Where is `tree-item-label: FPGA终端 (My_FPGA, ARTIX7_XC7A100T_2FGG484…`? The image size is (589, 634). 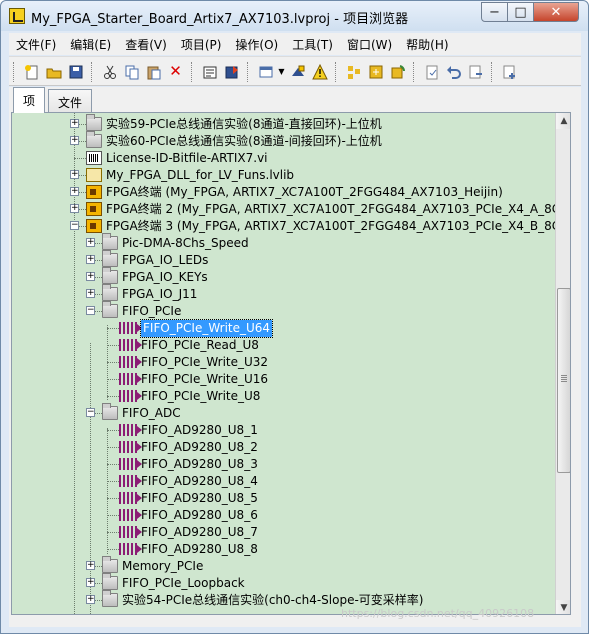 tree-item-label: FPGA终端 (My_FPGA, ARTIX7_XC7A100T_2FGG484… is located at coordinates (304, 192).